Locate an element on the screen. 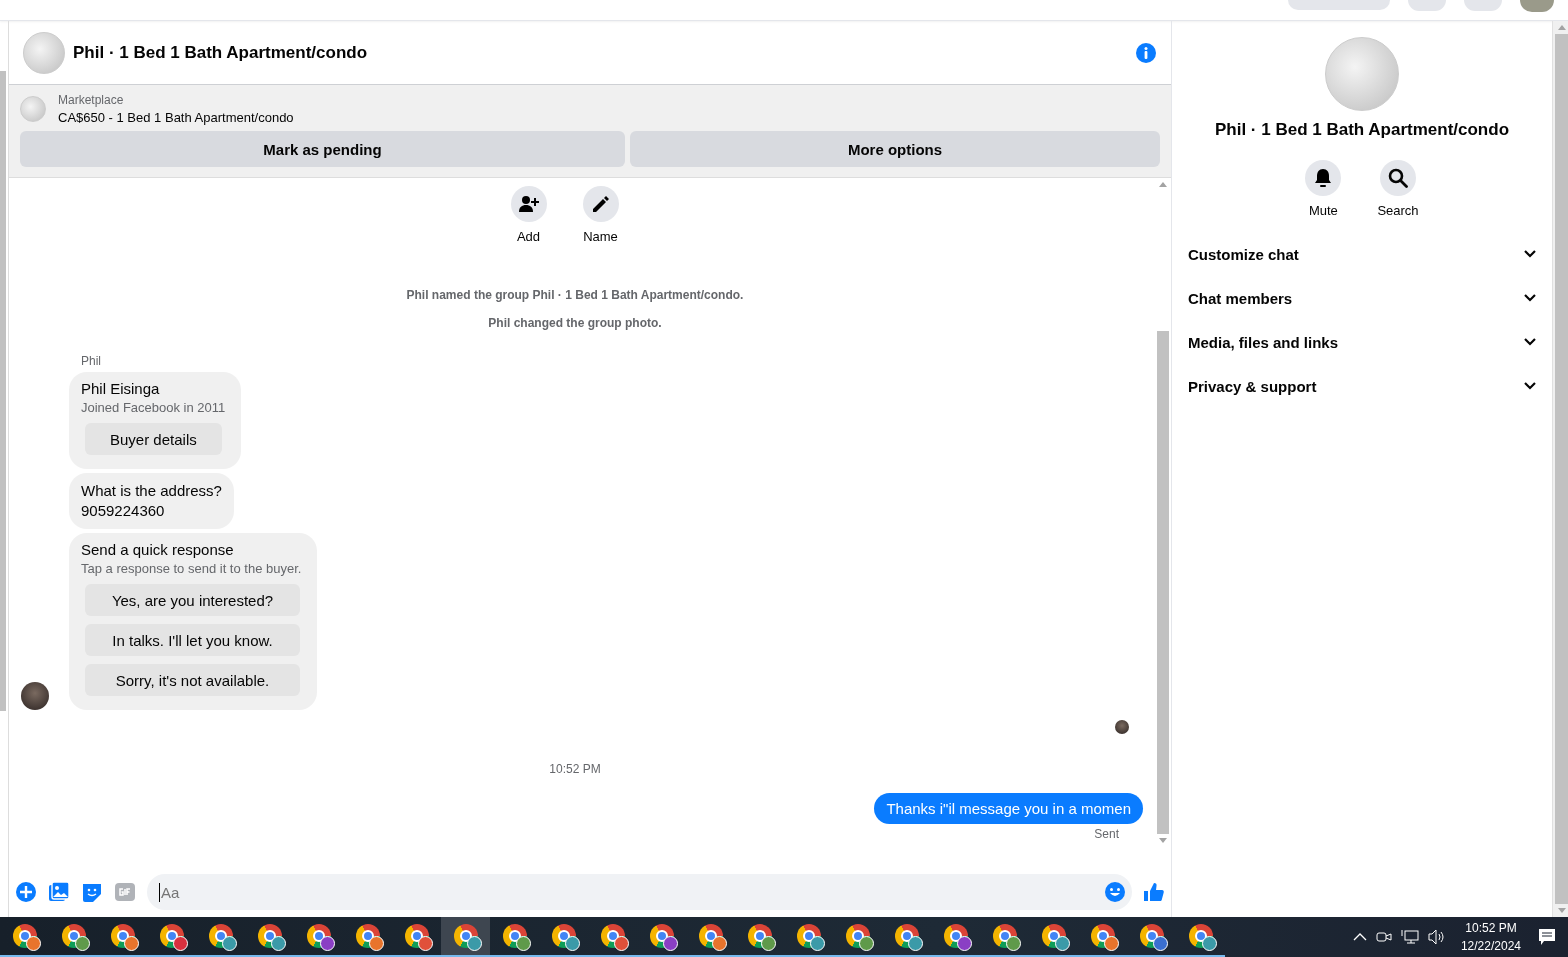 This screenshot has width=1568, height=957. section-header: Chat members is located at coordinates (1362, 298).